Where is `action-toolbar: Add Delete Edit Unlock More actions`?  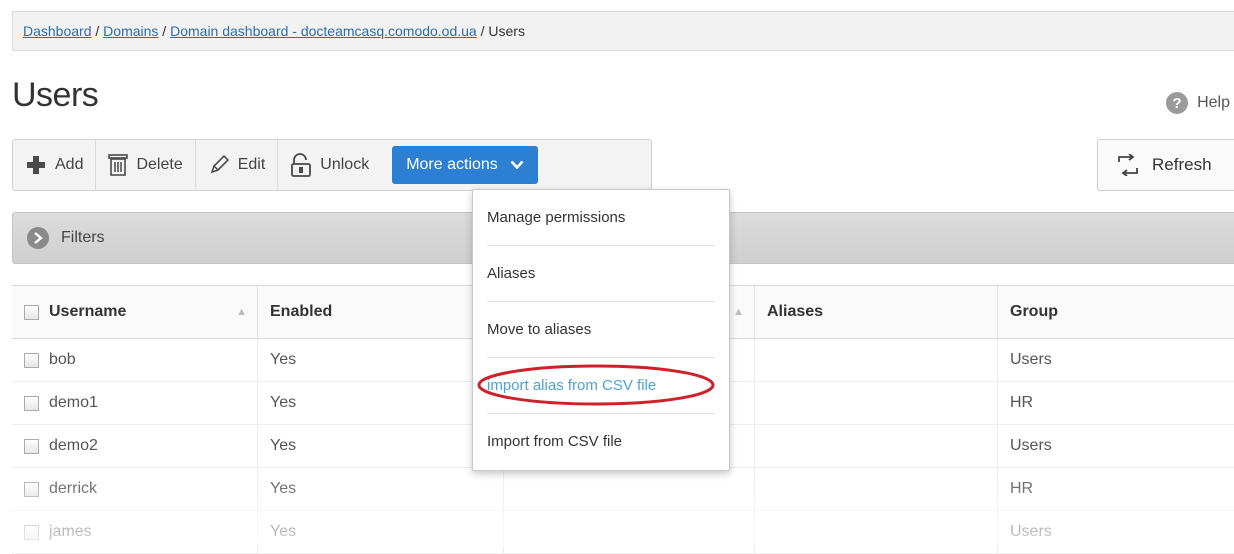 action-toolbar: Add Delete Edit Unlock More actions is located at coordinates (332, 165).